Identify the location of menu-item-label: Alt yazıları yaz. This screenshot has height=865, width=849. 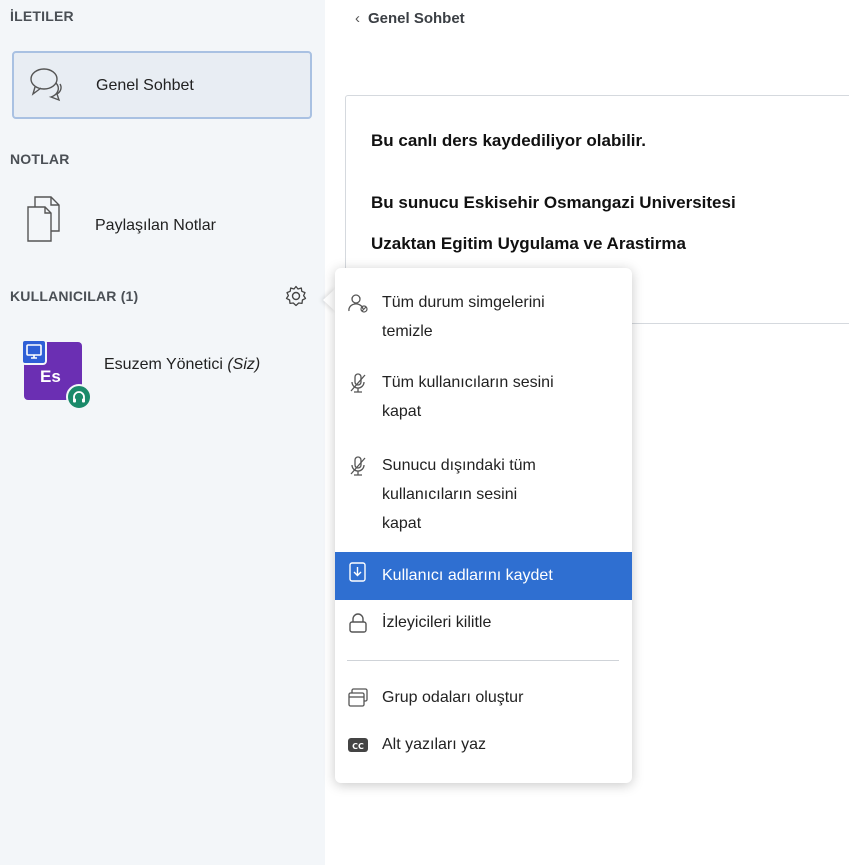
(434, 744).